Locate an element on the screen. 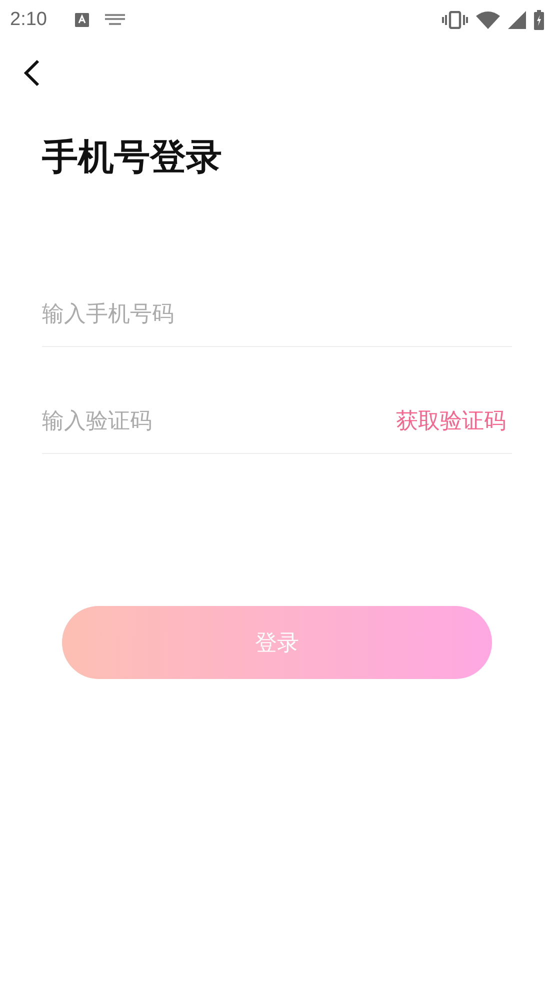 The image size is (554, 984). back-icon is located at coordinates (32, 72).